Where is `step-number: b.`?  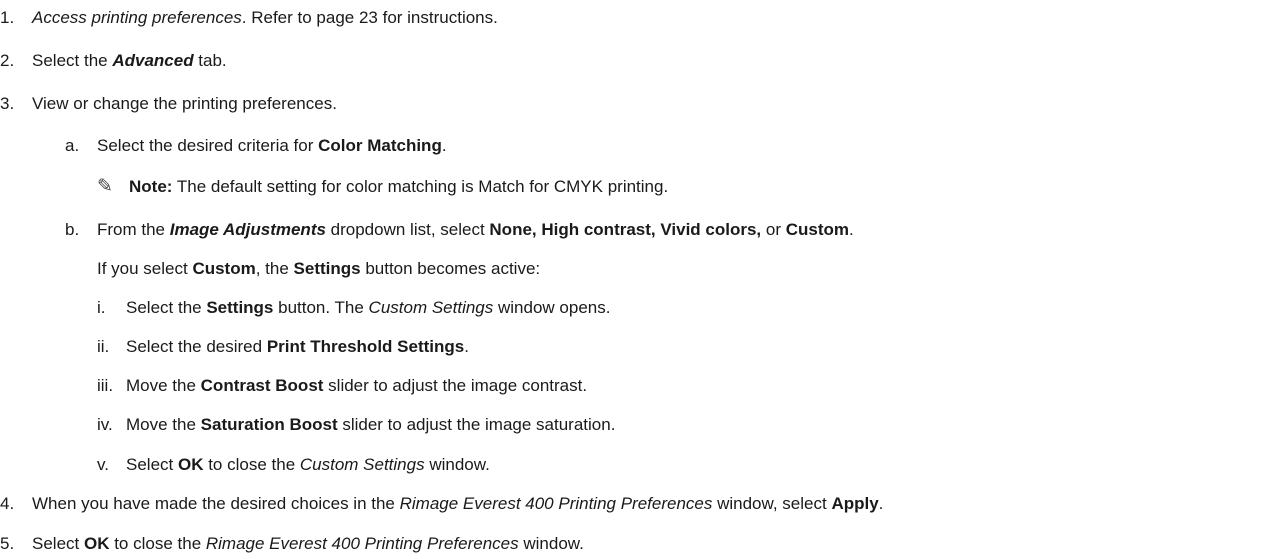
step-number: b. is located at coordinates (72, 229).